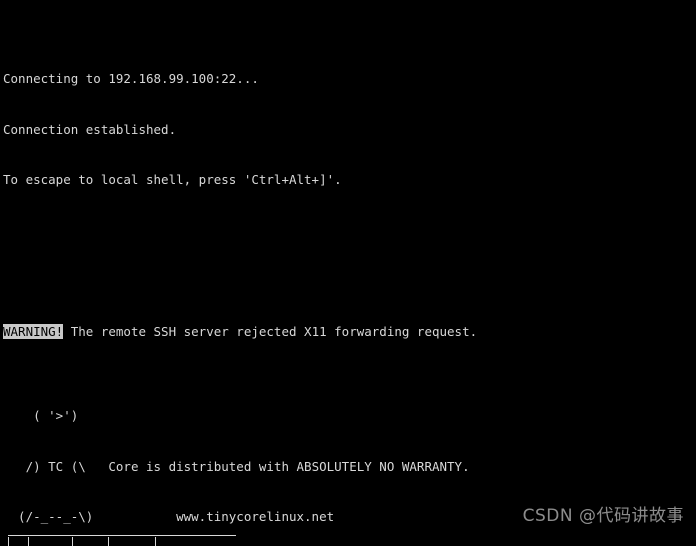  Describe the element at coordinates (48, 517) in the screenshot. I see `motd-art-3-text: (/-_--_-\)` at that location.